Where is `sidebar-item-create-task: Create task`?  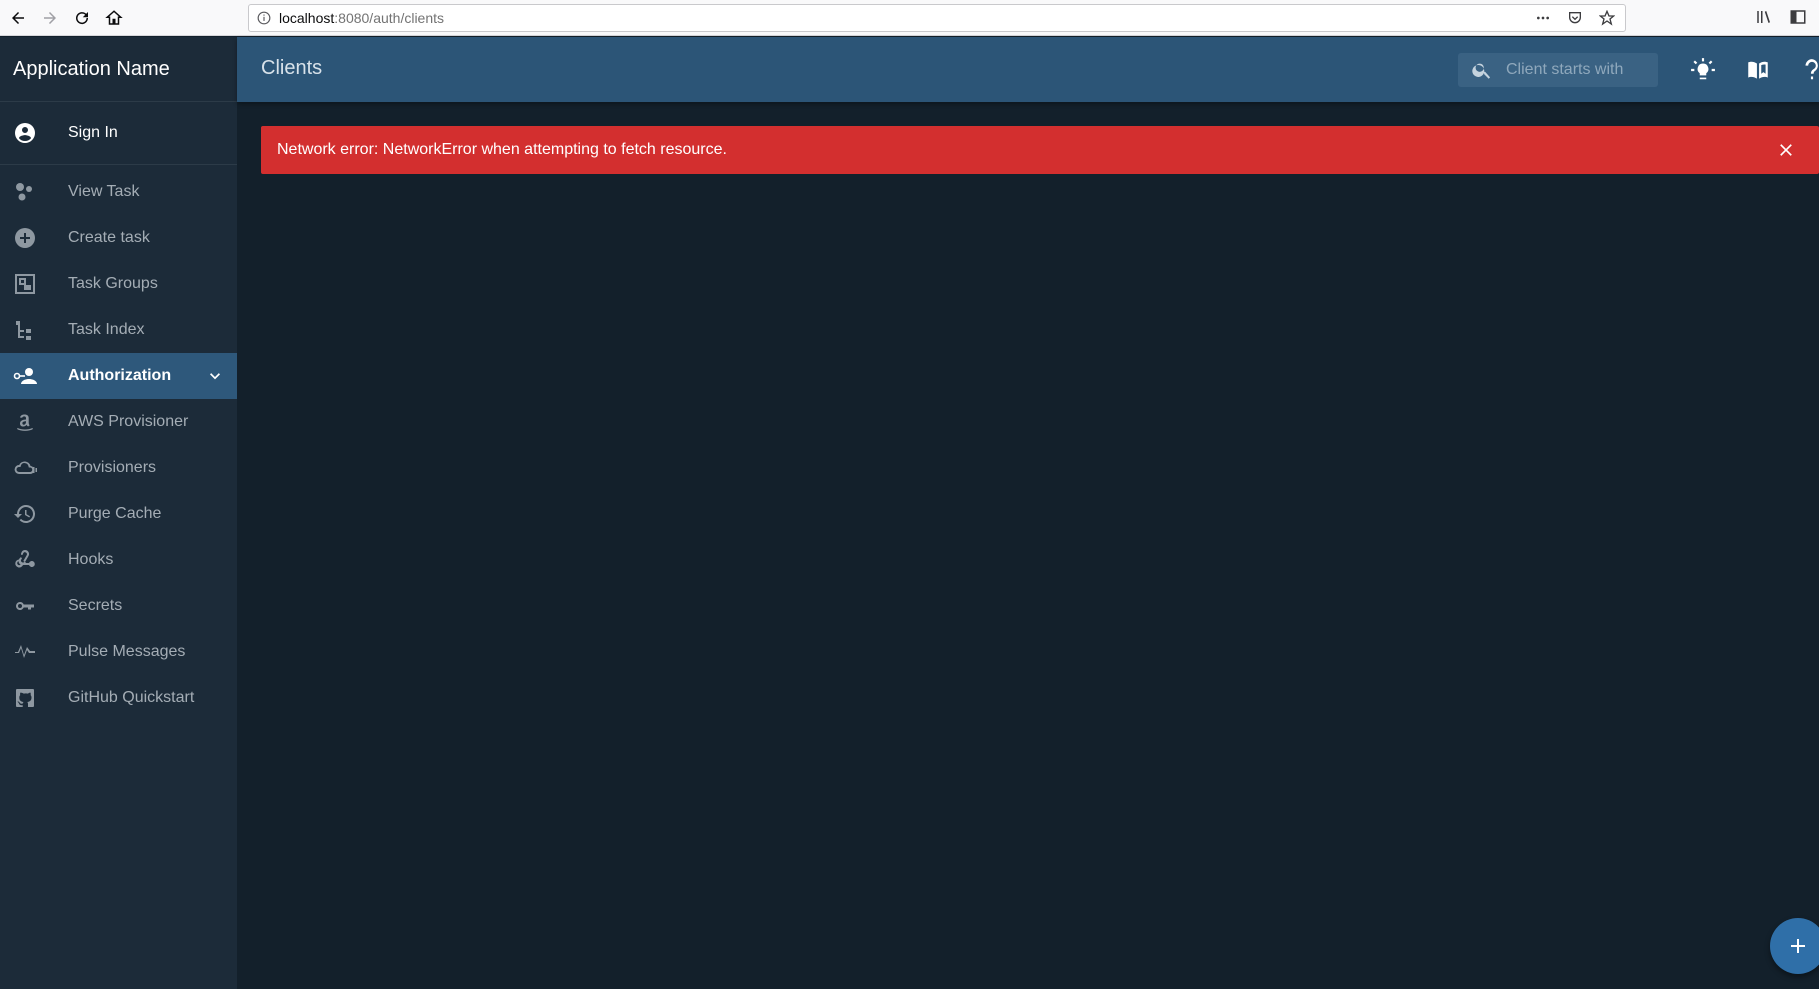
sidebar-item-create-task: Create task is located at coordinates (118, 238).